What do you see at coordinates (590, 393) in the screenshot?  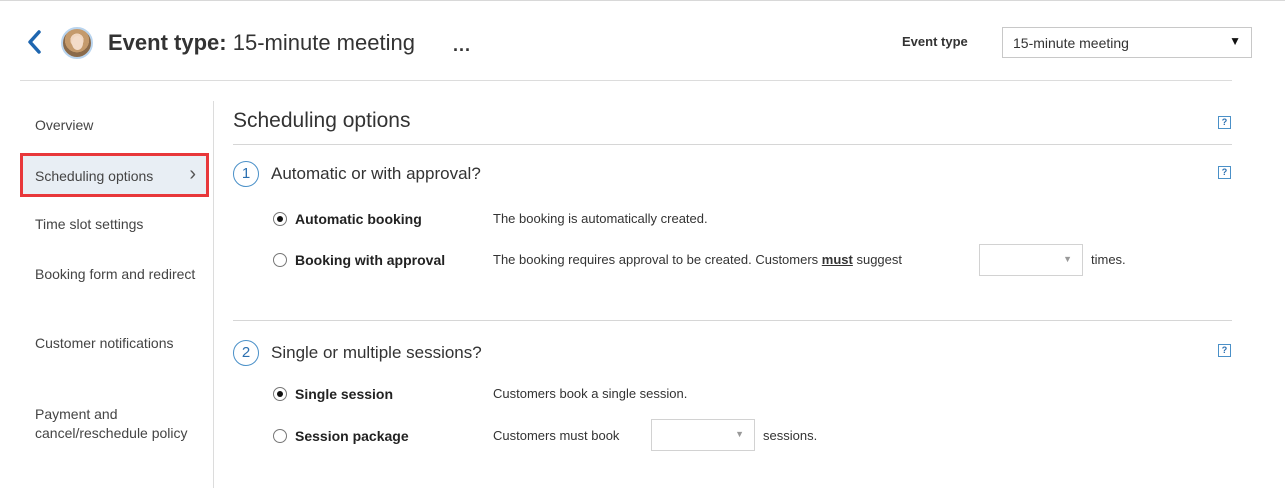 I see `option-description: Customers book a single session.` at bounding box center [590, 393].